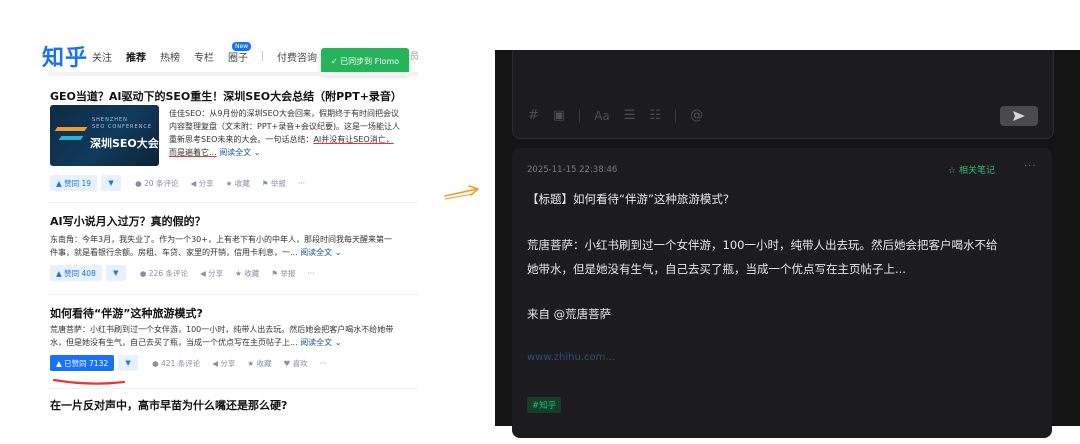 This screenshot has height=444, width=1080. Describe the element at coordinates (124, 143) in the screenshot. I see `thumbnail-title: 深圳SEO大会` at that location.